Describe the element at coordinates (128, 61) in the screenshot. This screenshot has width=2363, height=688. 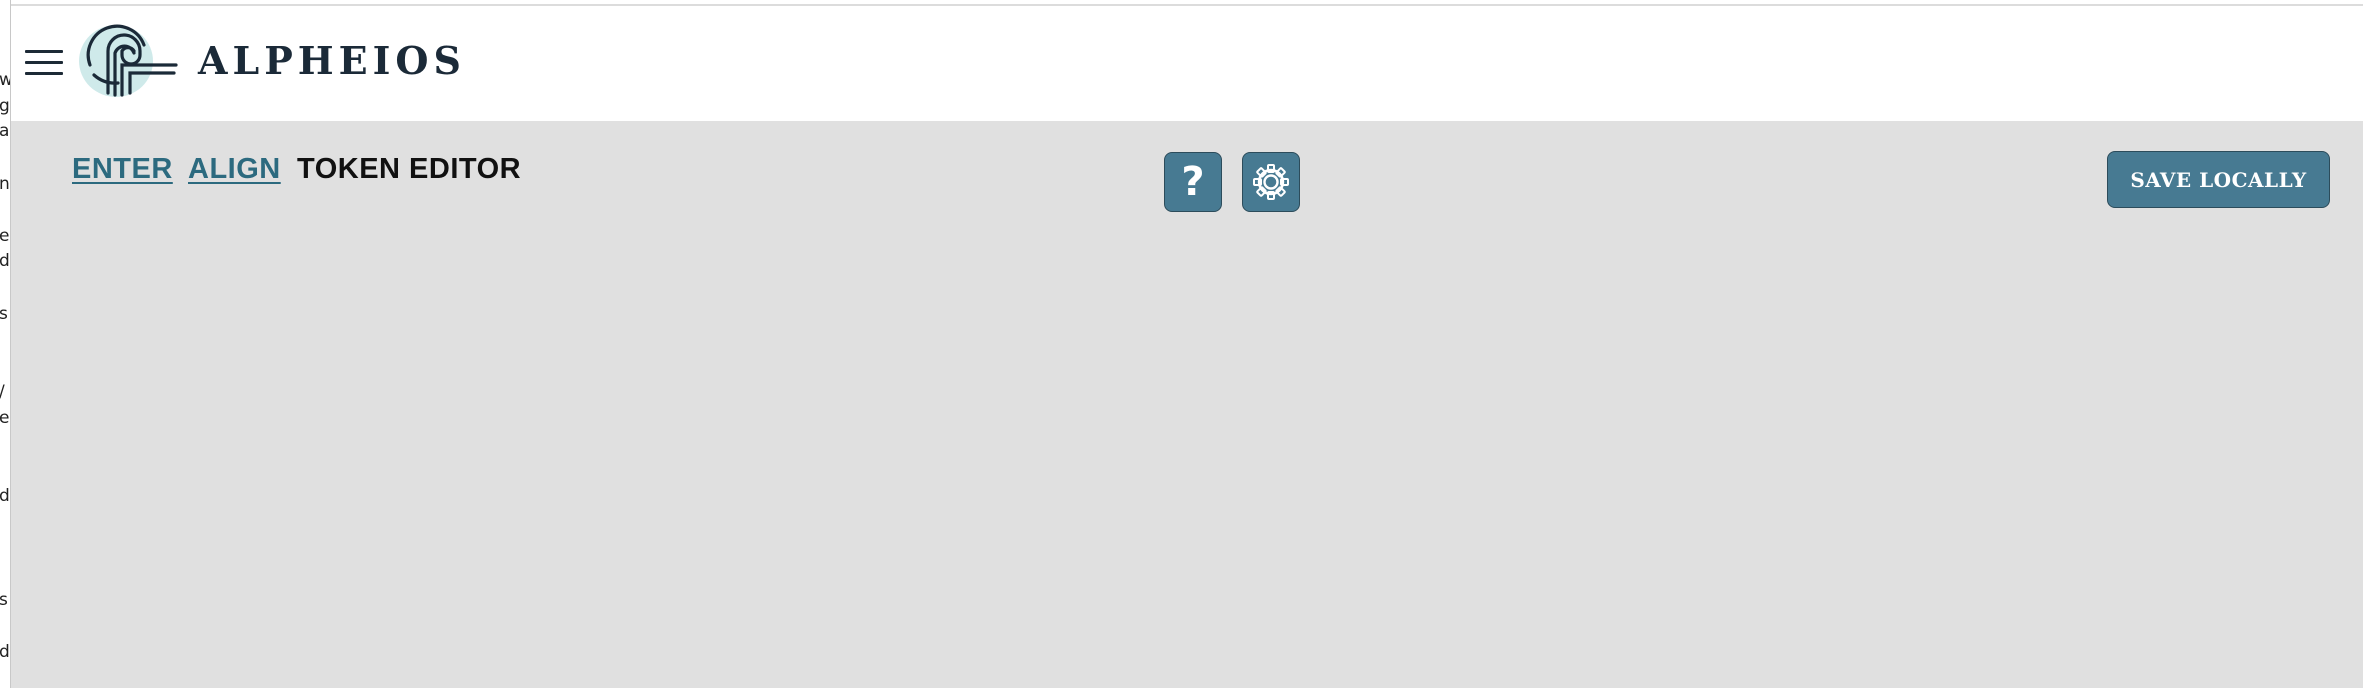
I see `alpheios-logo-icon` at that location.